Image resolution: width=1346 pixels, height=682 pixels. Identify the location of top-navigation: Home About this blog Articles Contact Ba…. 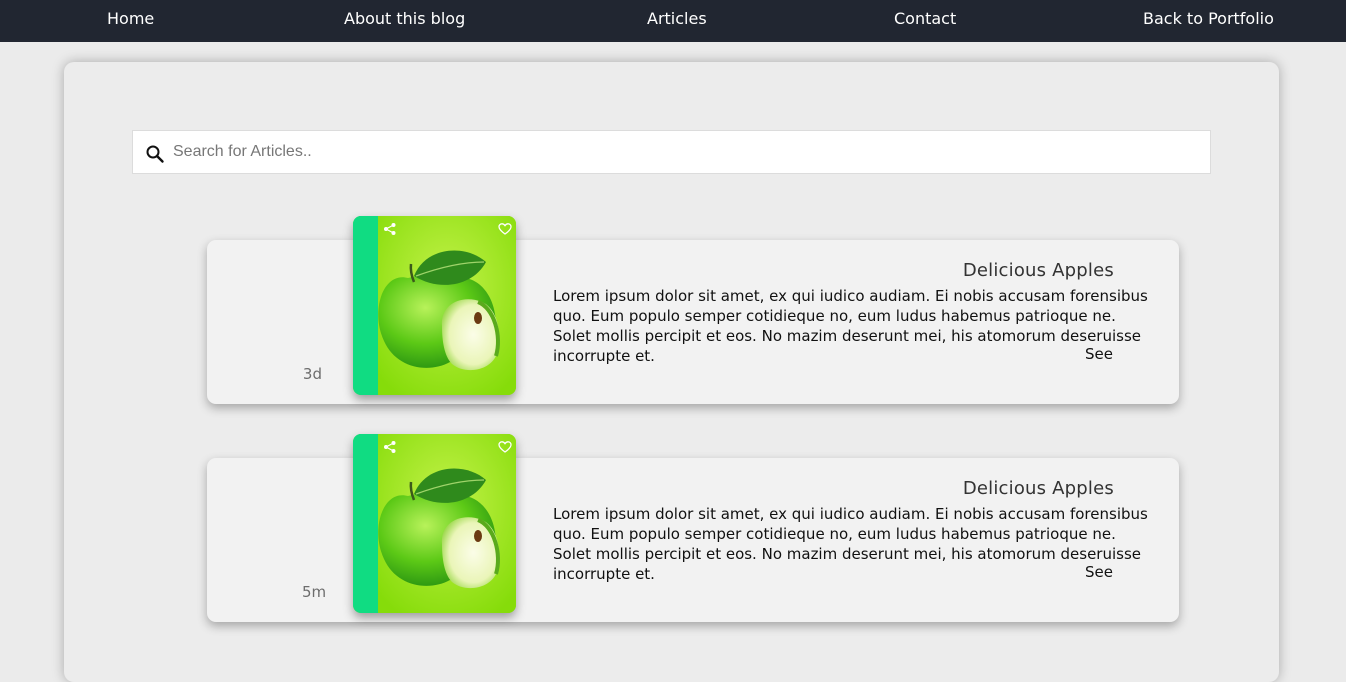
(673, 21).